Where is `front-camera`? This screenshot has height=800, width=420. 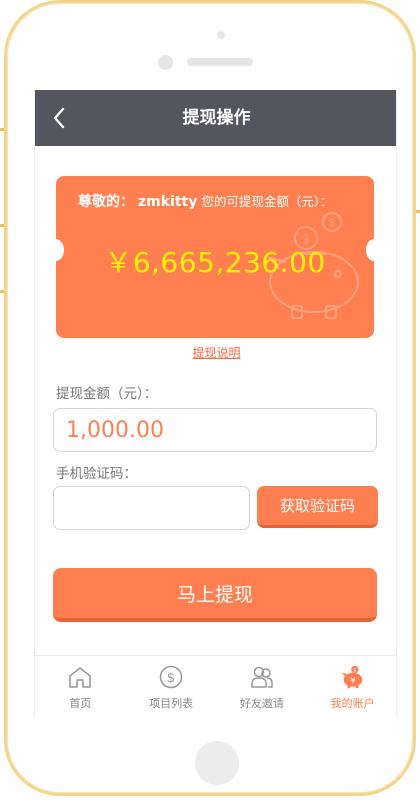
front-camera is located at coordinates (165, 62).